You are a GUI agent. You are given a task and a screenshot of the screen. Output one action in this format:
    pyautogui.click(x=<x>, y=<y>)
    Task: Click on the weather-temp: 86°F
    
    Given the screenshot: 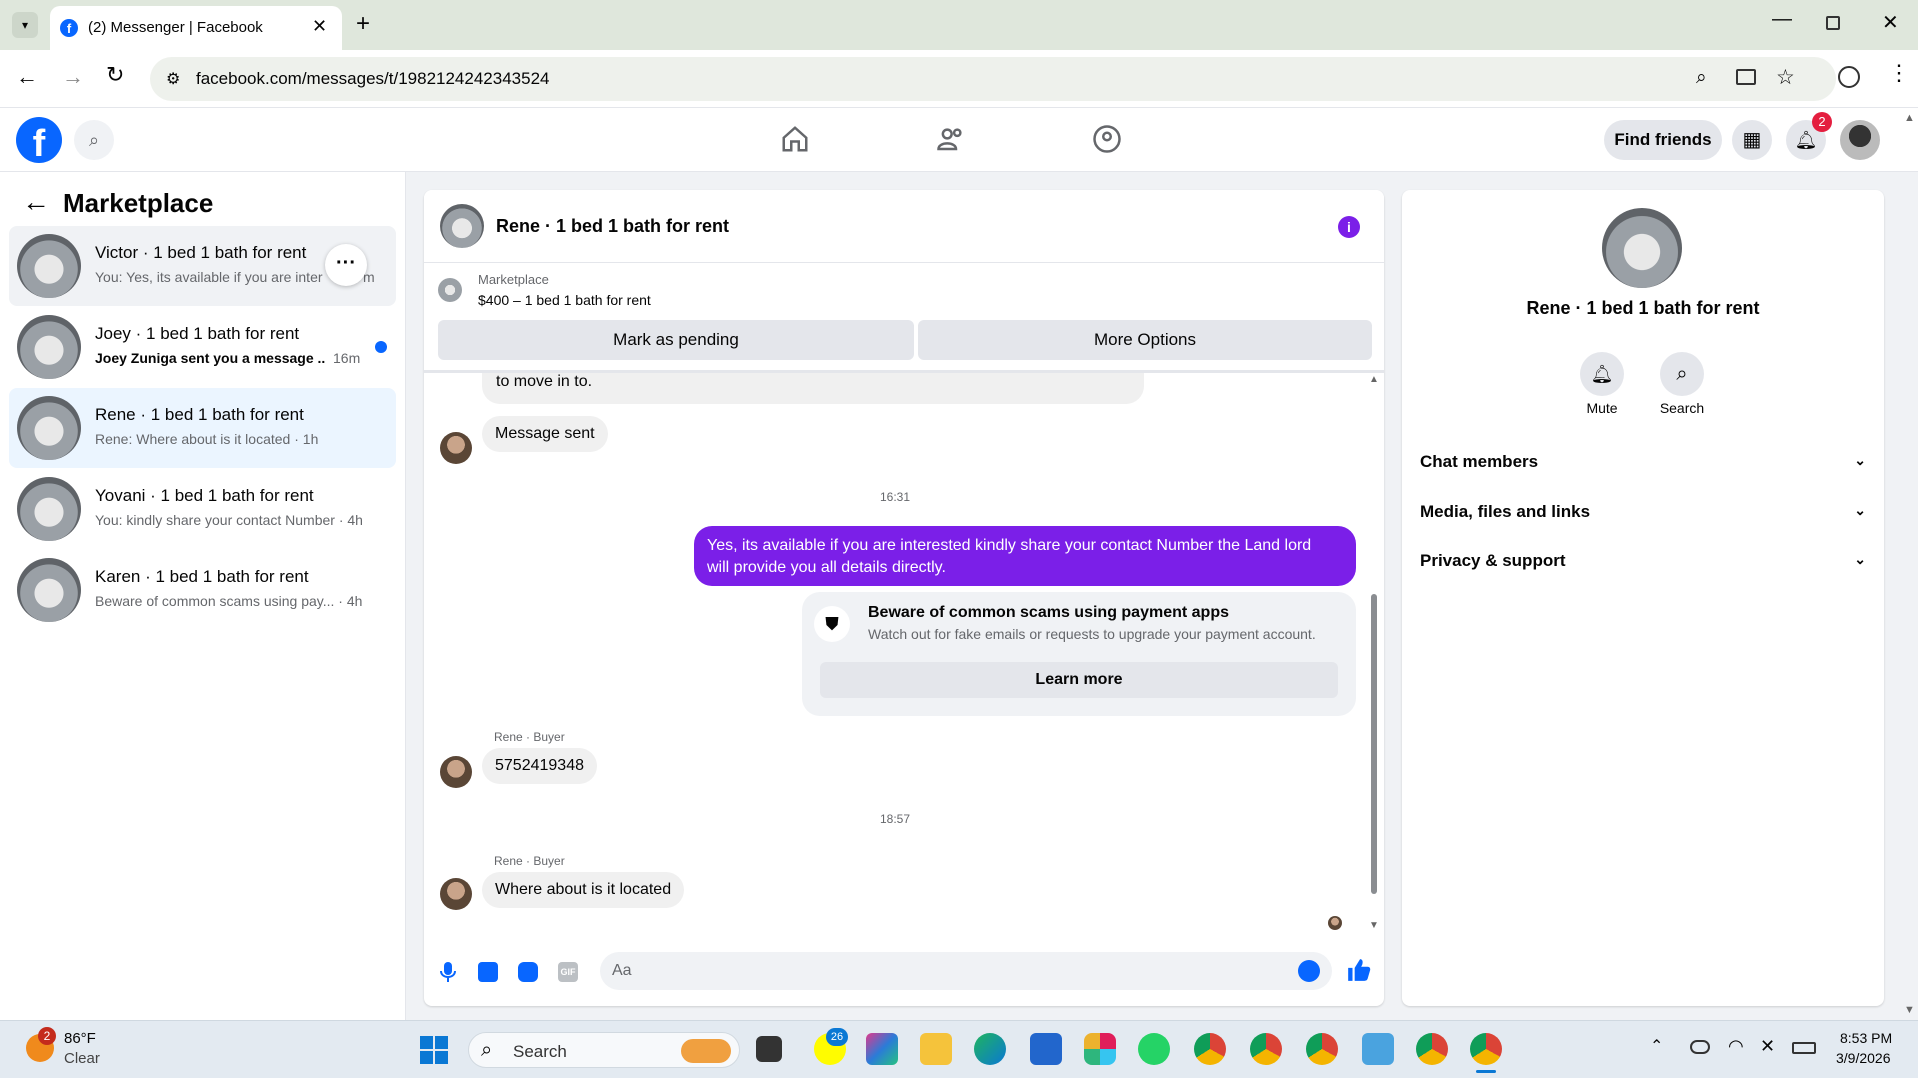 What is the action you would take?
    pyautogui.click(x=80, y=1038)
    